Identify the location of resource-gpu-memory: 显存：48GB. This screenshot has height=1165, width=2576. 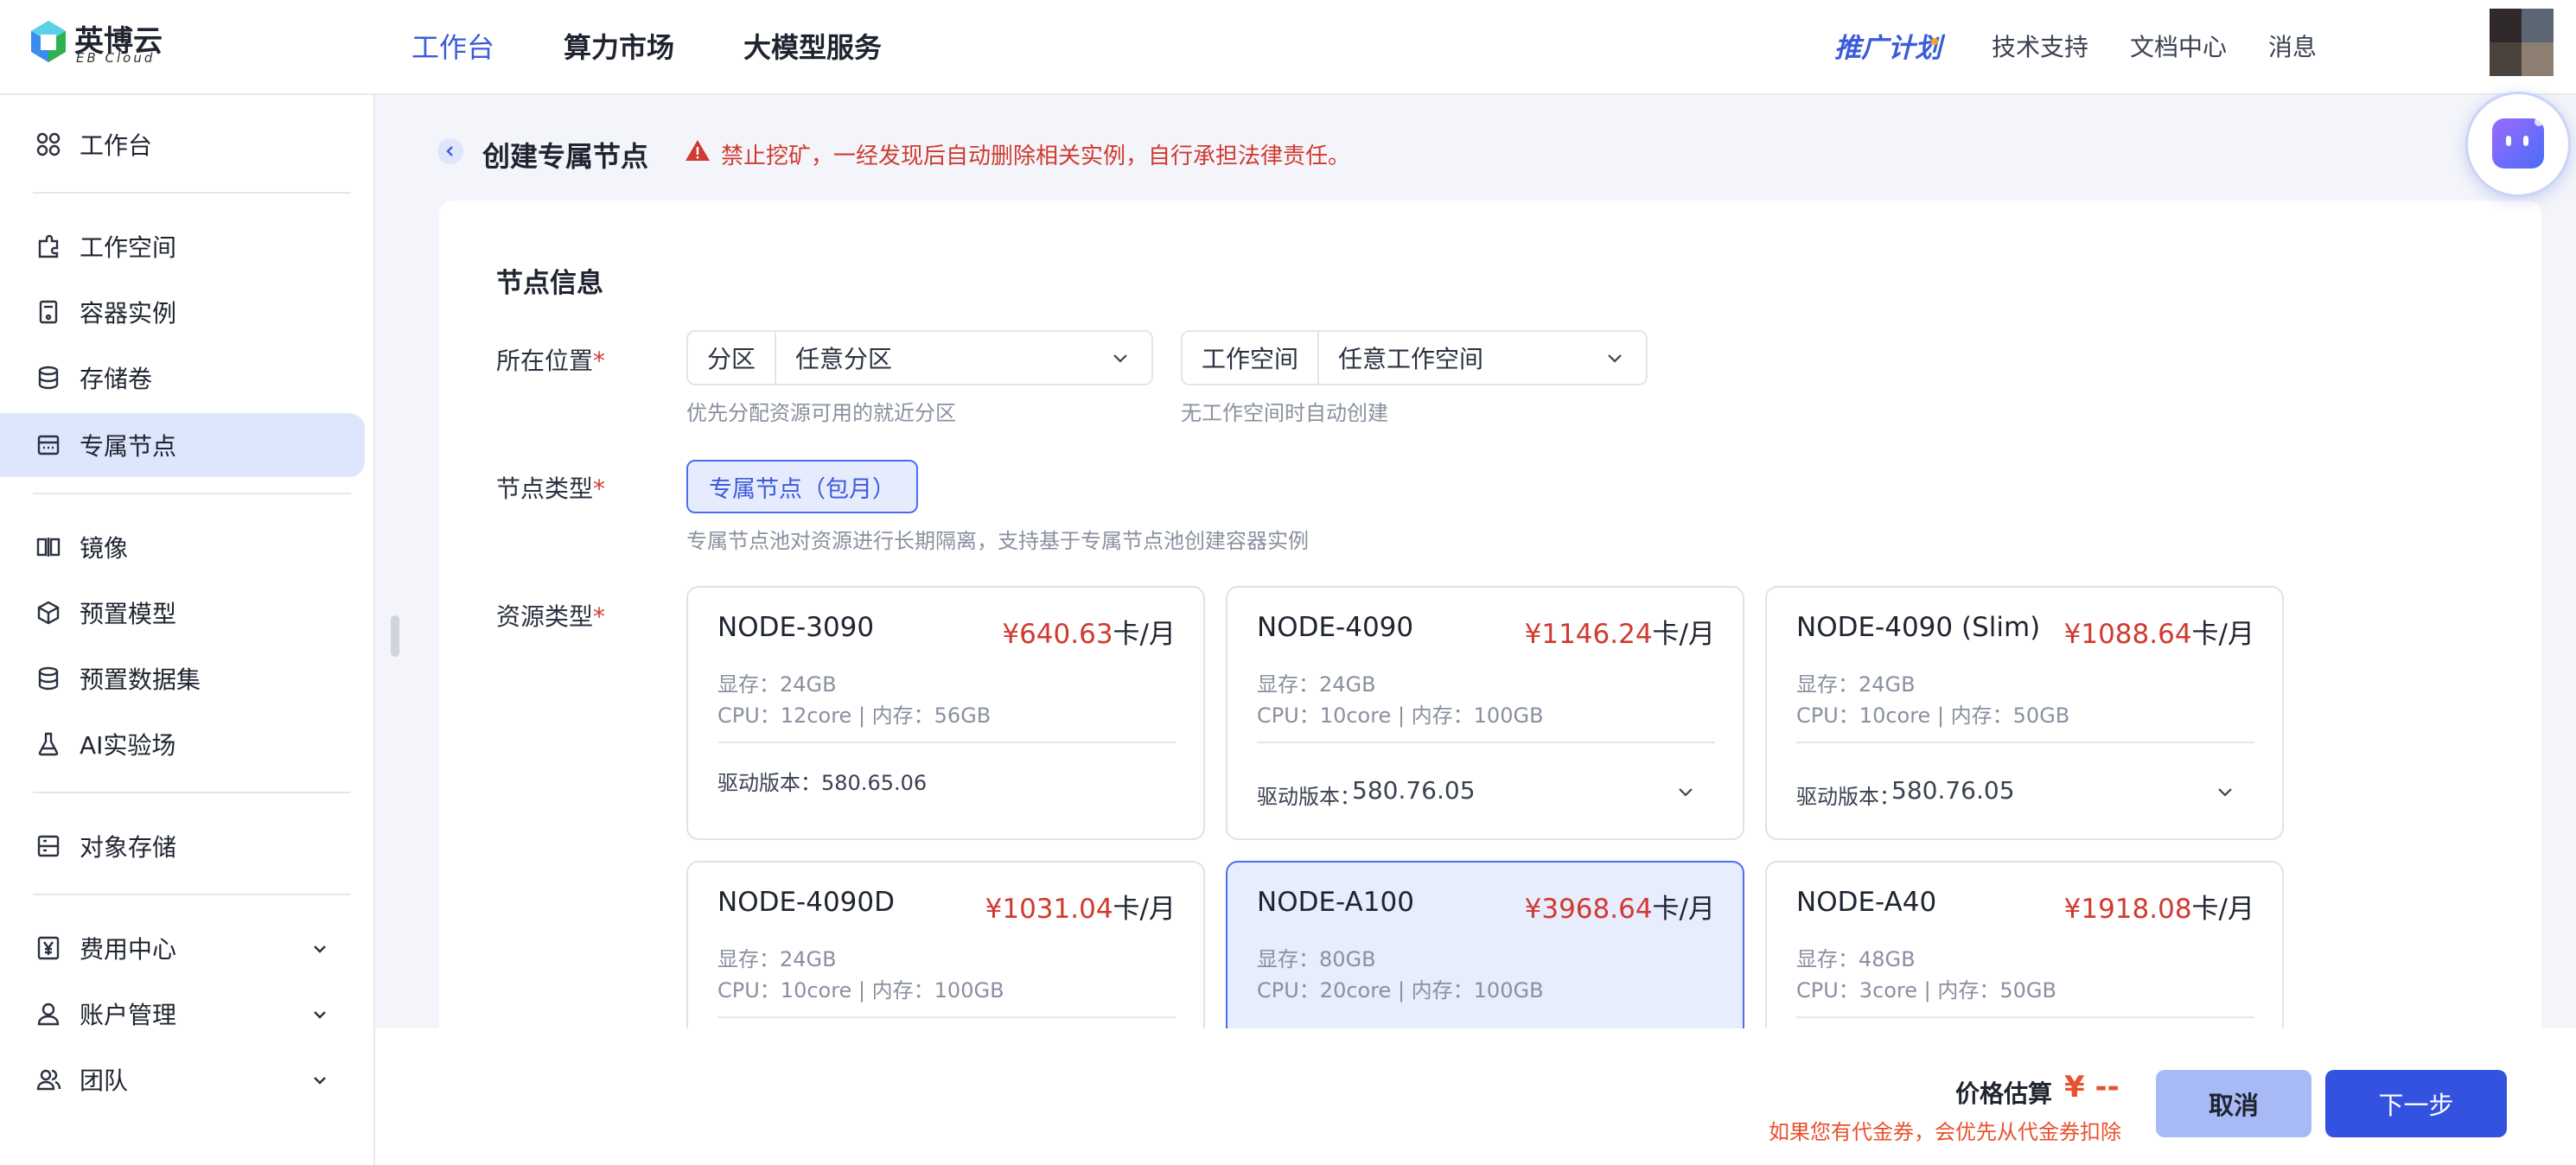
(1856, 959).